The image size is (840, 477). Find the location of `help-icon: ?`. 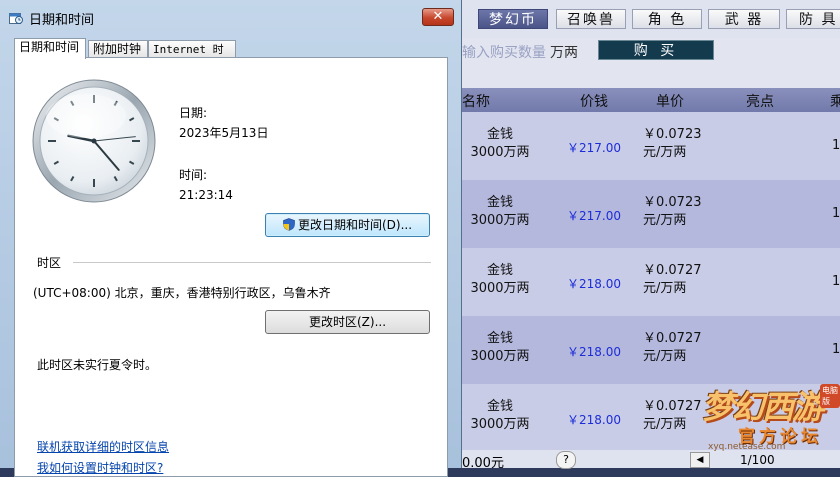

help-icon: ? is located at coordinates (566, 460).